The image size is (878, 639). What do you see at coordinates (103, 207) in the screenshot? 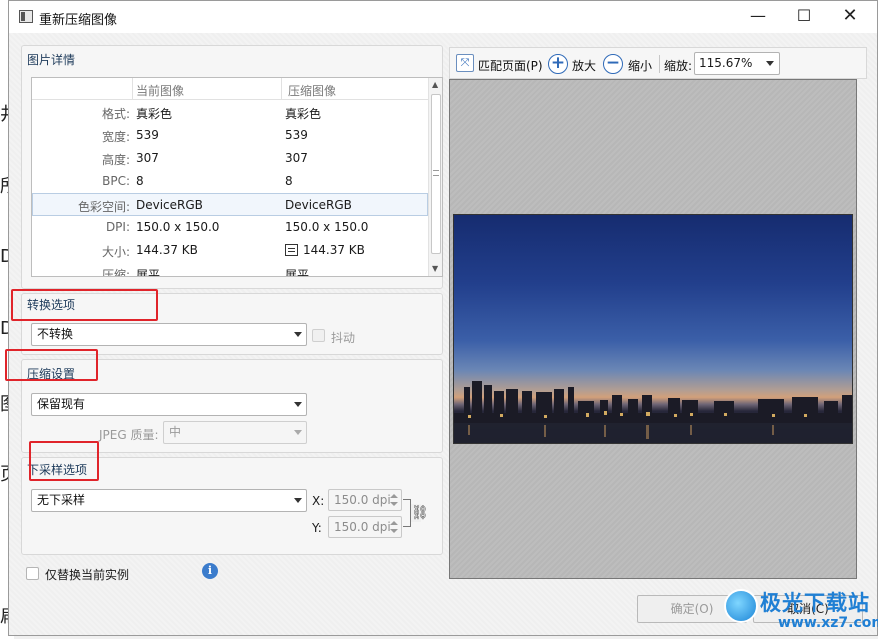
I see `row-label: 色彩空间:` at bounding box center [103, 207].